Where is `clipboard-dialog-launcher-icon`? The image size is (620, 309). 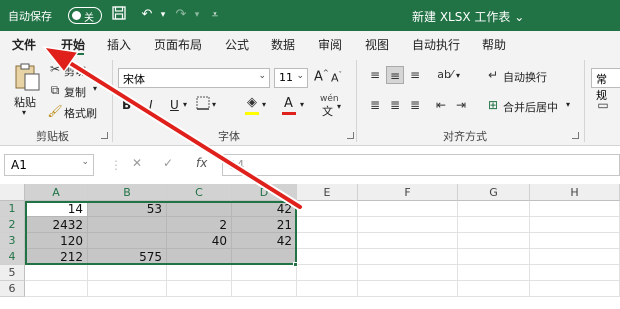 clipboard-dialog-launcher-icon is located at coordinates (104, 135).